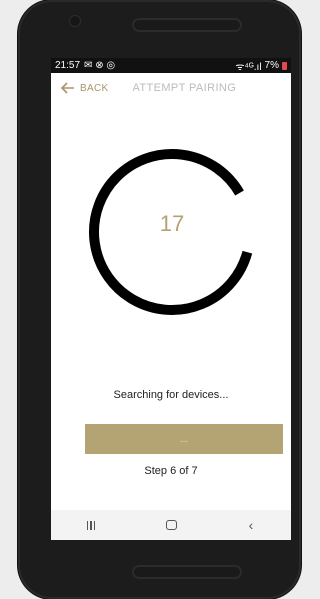 Image resolution: width=320 pixels, height=599 pixels. I want to click on back-nav-button: ‹, so click(251, 525).